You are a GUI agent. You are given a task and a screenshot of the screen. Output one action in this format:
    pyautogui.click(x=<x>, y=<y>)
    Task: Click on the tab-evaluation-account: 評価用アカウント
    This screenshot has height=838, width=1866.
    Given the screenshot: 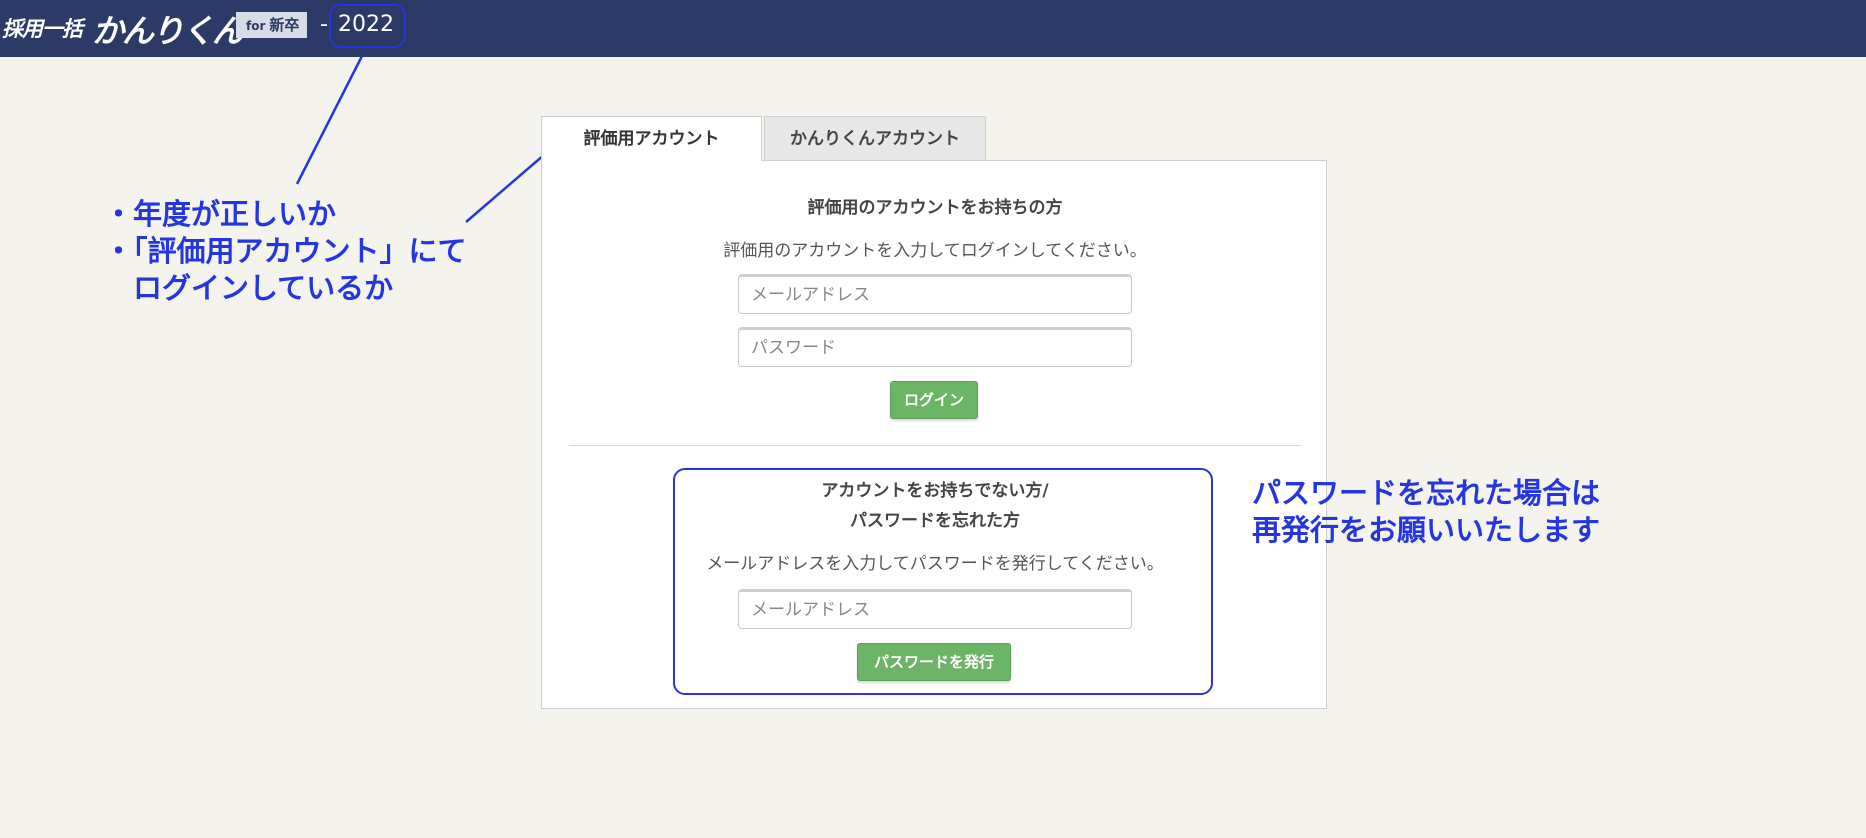 What is the action you would take?
    pyautogui.click(x=651, y=138)
    